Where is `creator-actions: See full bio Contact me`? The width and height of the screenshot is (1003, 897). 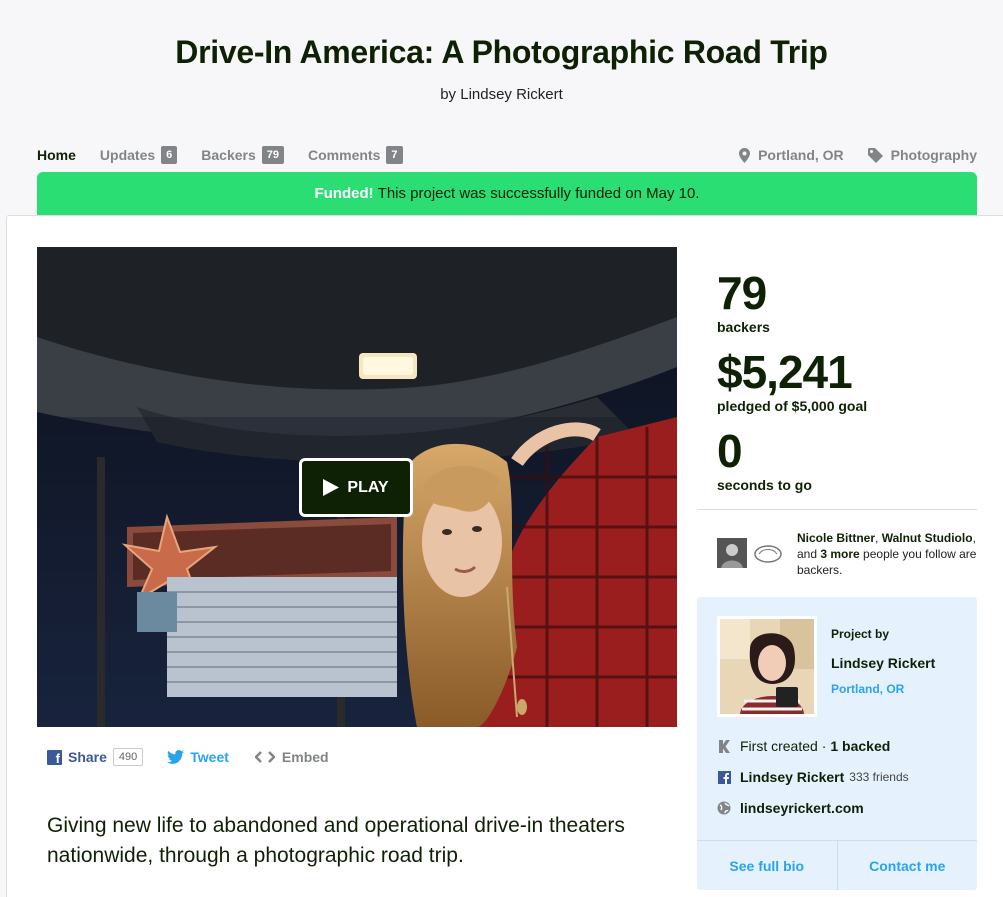
creator-actions: See full bio Contact me is located at coordinates (837, 865).